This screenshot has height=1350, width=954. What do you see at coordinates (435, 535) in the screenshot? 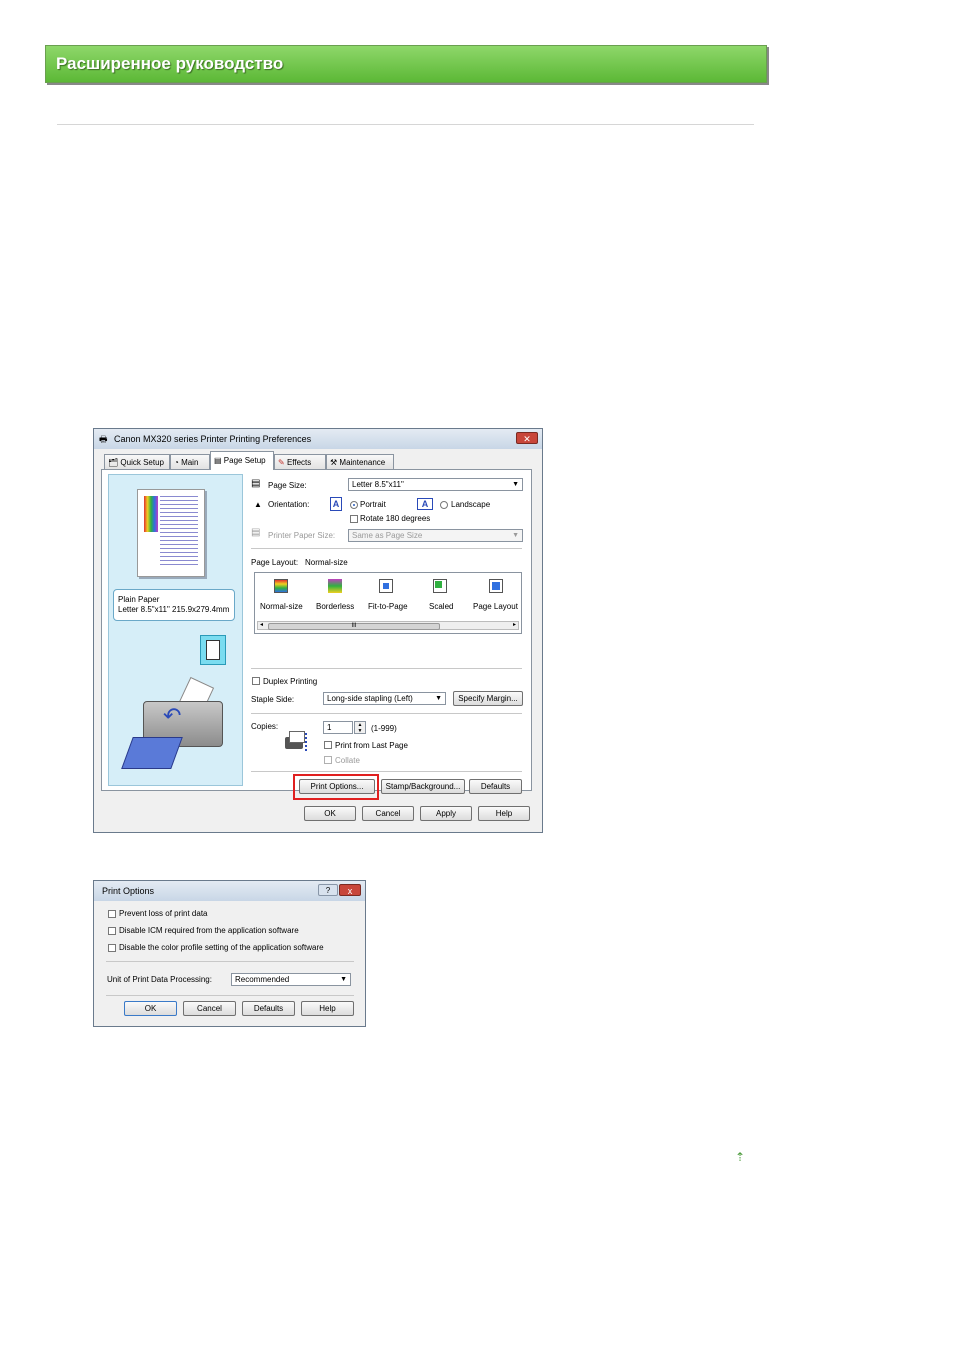
I see `printer-paper-size-select: Same as Page Size ▼` at bounding box center [435, 535].